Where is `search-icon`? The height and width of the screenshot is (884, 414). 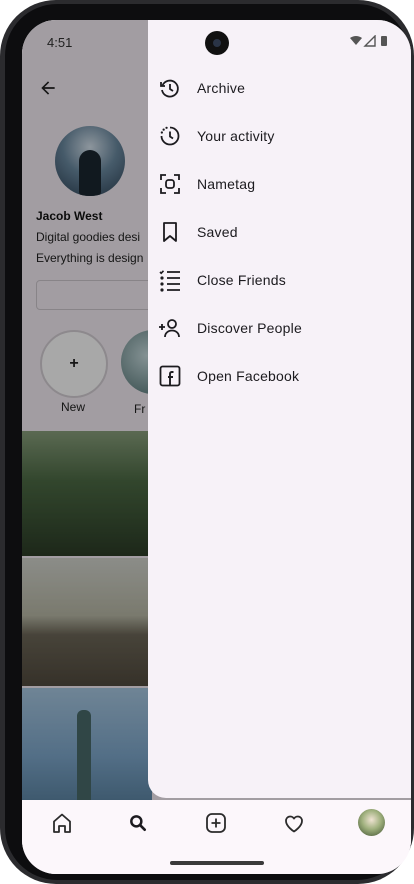 search-icon is located at coordinates (138, 823).